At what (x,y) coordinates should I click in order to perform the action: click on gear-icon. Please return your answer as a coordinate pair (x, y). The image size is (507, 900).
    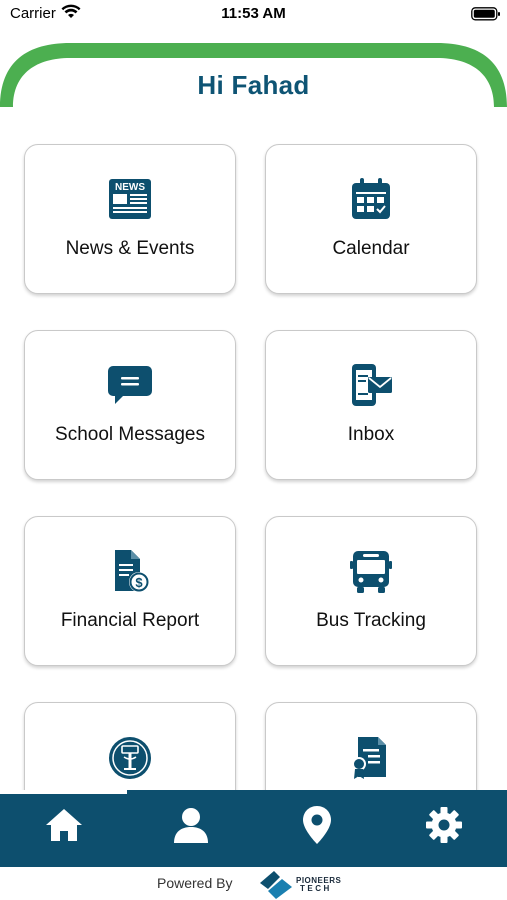
    Looking at the image, I should click on (444, 827).